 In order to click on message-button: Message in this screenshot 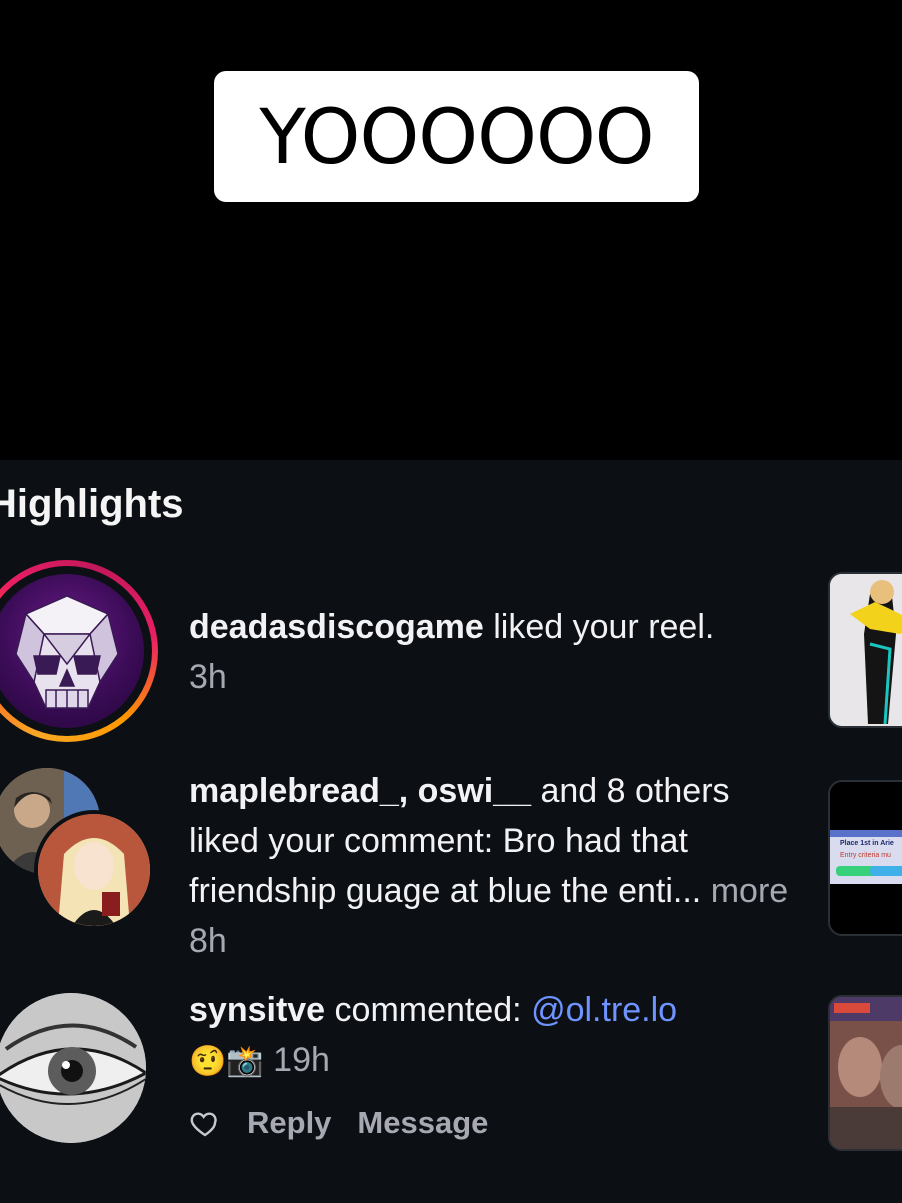, I will do `click(422, 1123)`.